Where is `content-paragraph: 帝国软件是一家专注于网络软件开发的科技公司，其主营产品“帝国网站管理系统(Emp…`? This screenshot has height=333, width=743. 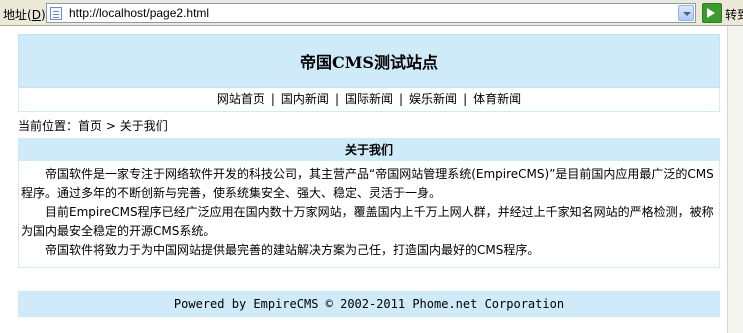 content-paragraph: 帝国软件是一家专注于网络软件开发的科技公司，其主营产品“帝国网站管理系统(Emp… is located at coordinates (367, 183).